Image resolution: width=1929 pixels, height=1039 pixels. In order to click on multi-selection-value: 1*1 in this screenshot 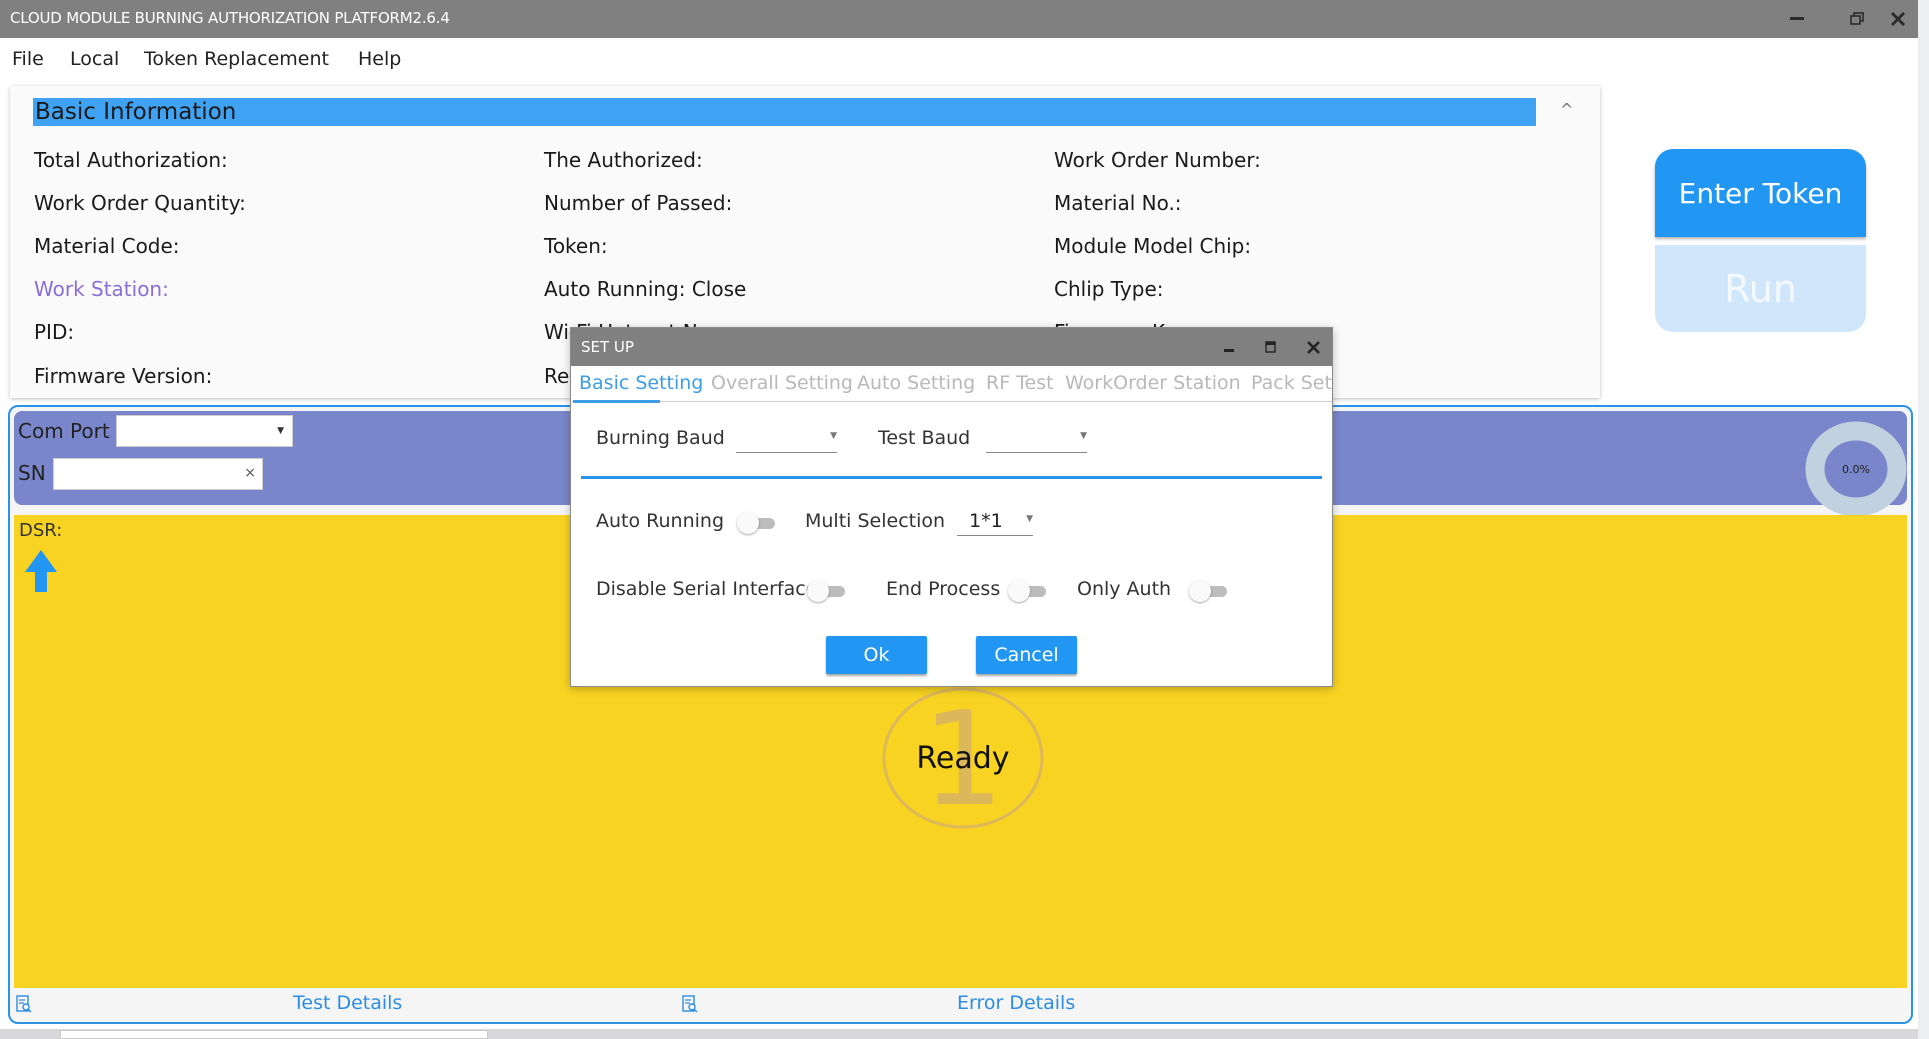, I will do `click(986, 521)`.